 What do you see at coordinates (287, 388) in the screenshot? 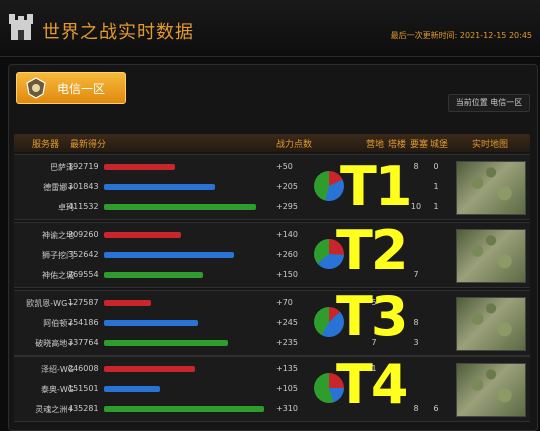
I see `power-value: +105` at bounding box center [287, 388].